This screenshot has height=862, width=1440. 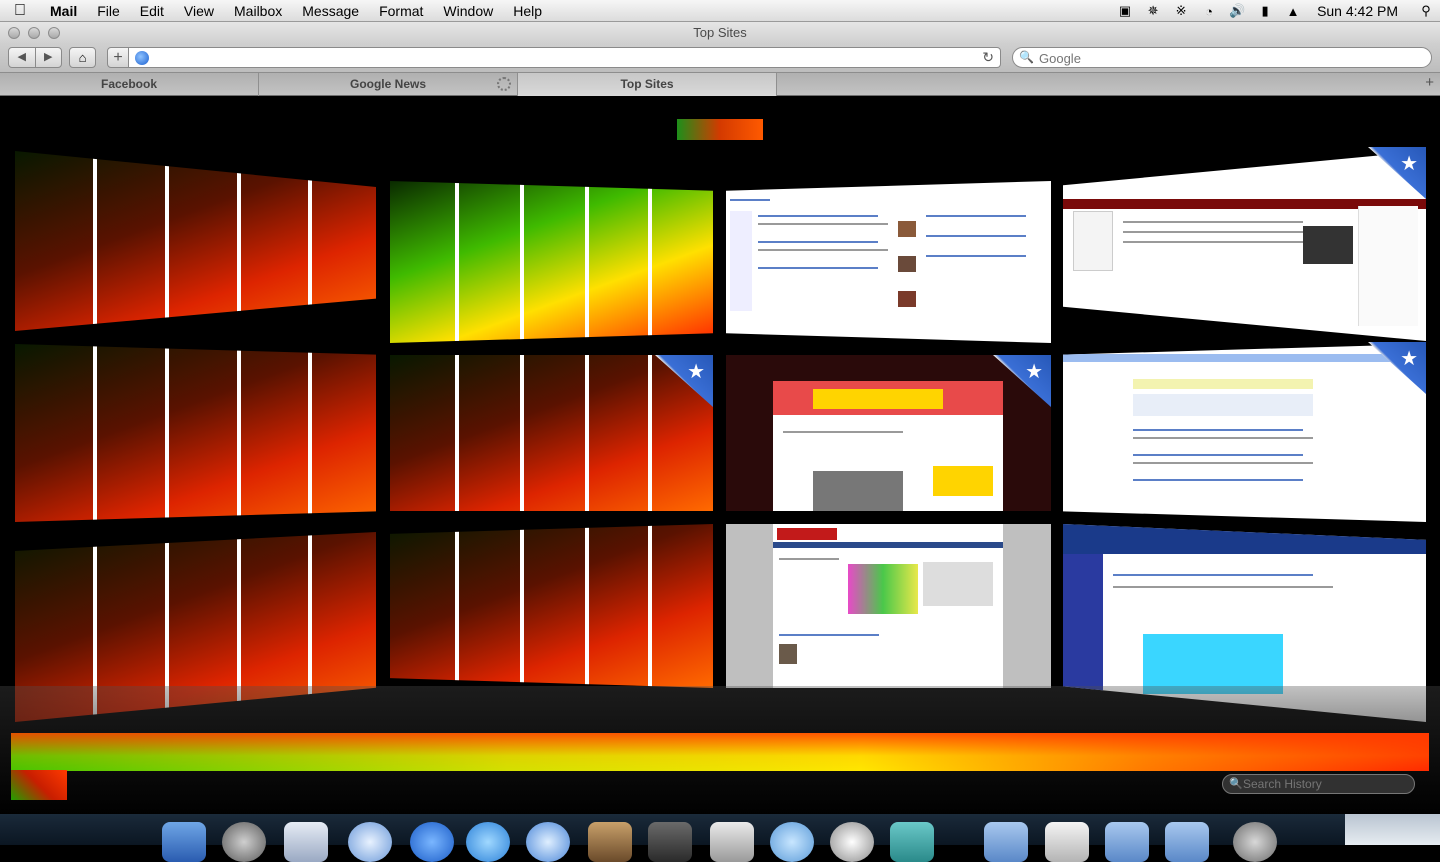 I want to click on add-bookmark-button: +, so click(x=118, y=57).